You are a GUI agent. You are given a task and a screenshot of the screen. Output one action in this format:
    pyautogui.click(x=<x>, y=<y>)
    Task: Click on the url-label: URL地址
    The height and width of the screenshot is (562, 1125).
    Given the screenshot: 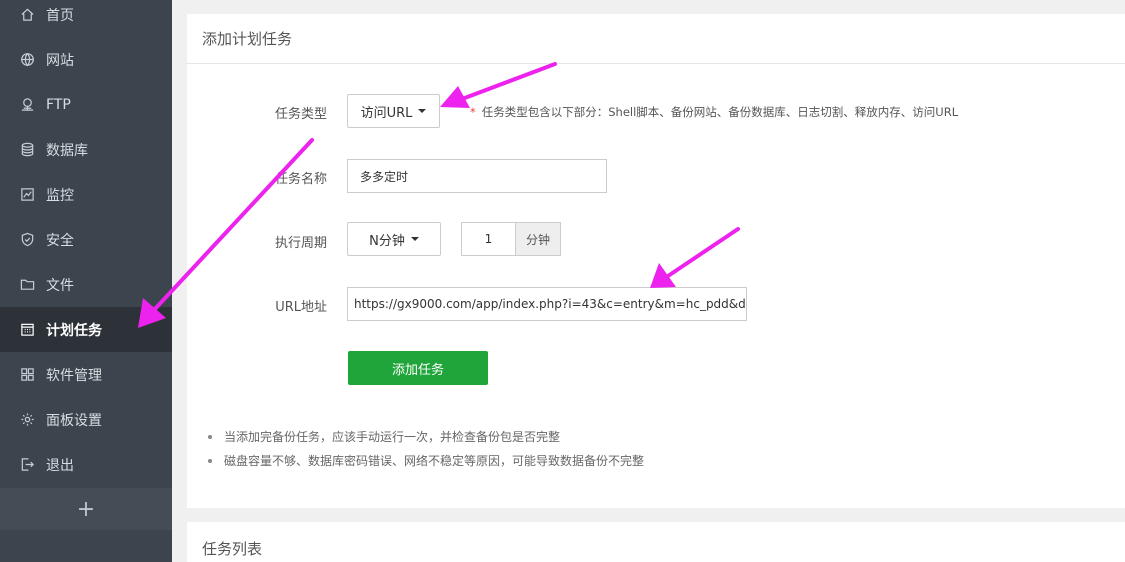 What is the action you would take?
    pyautogui.click(x=301, y=307)
    